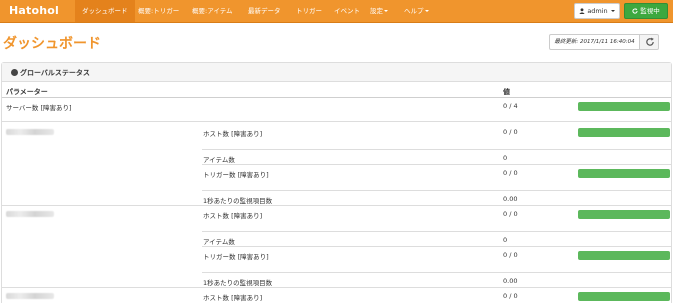 The height and width of the screenshot is (303, 673). I want to click on monitoring-toggle-button: 監視中, so click(646, 11).